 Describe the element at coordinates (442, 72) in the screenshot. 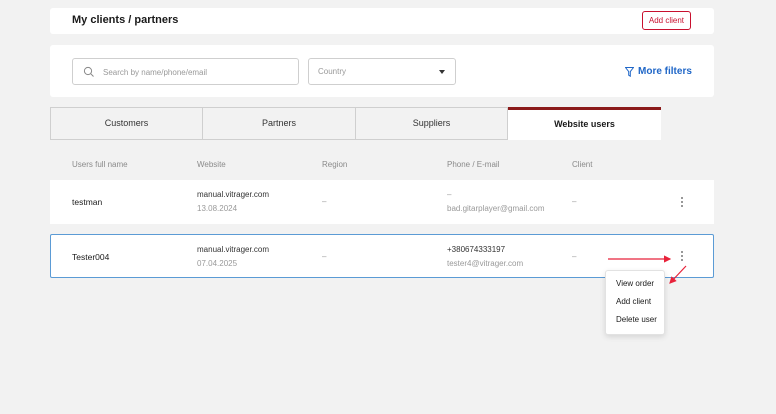

I see `caret-down-icon` at that location.